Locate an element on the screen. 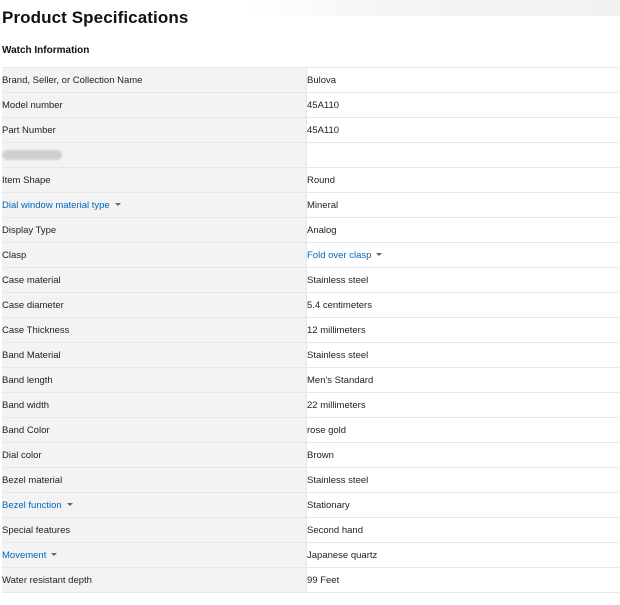 This screenshot has height=605, width=620. spec-label: Item Shape is located at coordinates (26, 180).